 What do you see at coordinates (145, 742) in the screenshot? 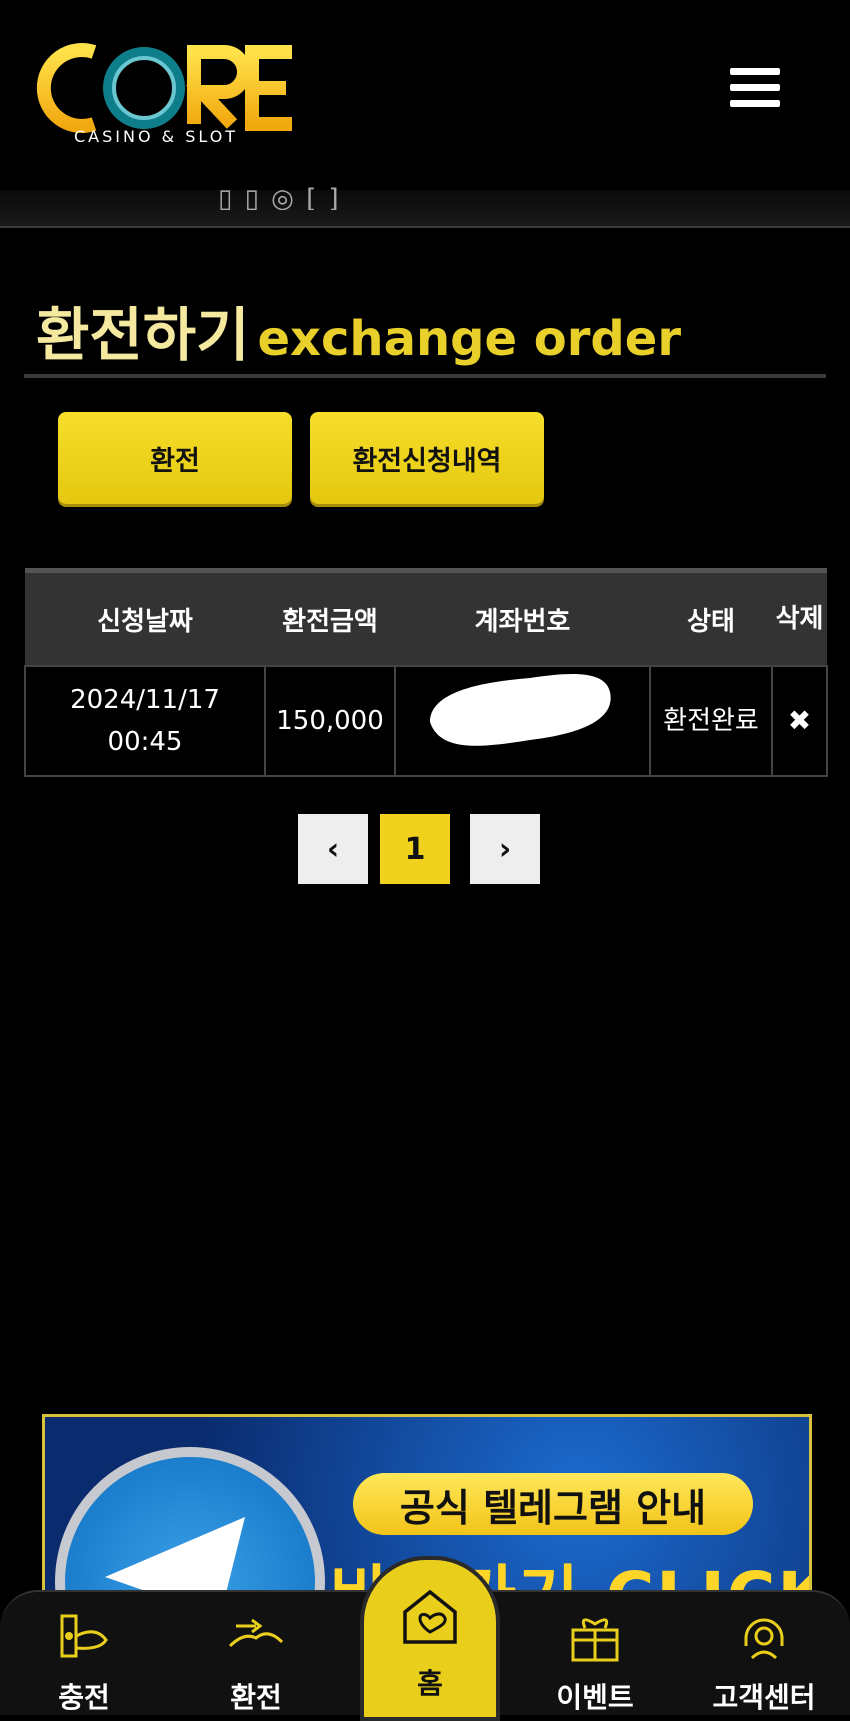
I see `cell-time: 00:45` at bounding box center [145, 742].